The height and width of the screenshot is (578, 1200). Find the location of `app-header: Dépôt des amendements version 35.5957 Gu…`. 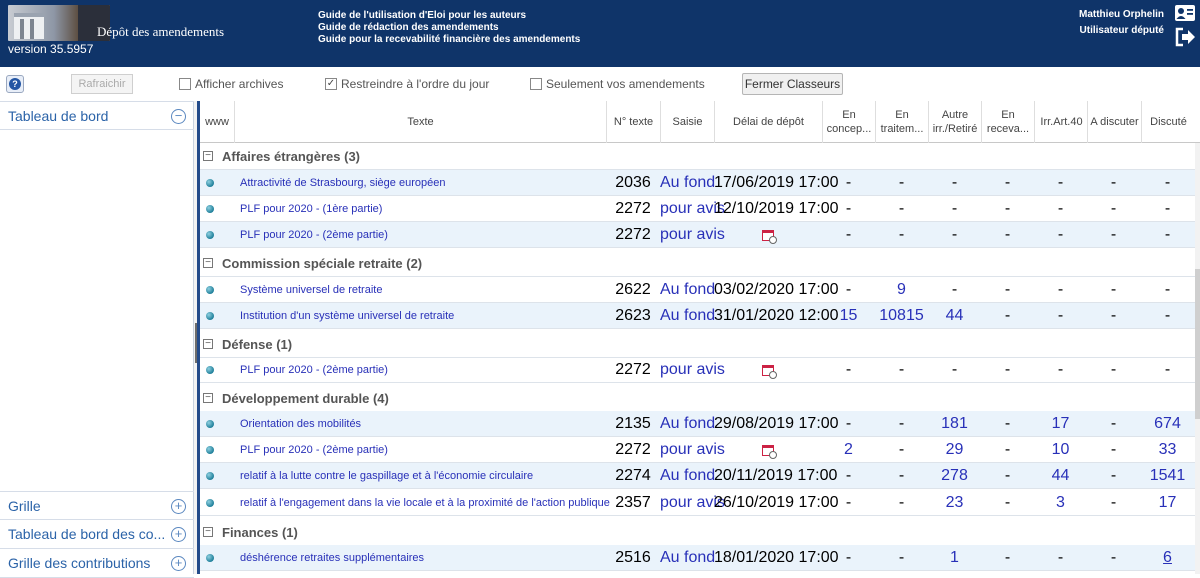

app-header: Dépôt des amendements version 35.5957 Gu… is located at coordinates (600, 33).